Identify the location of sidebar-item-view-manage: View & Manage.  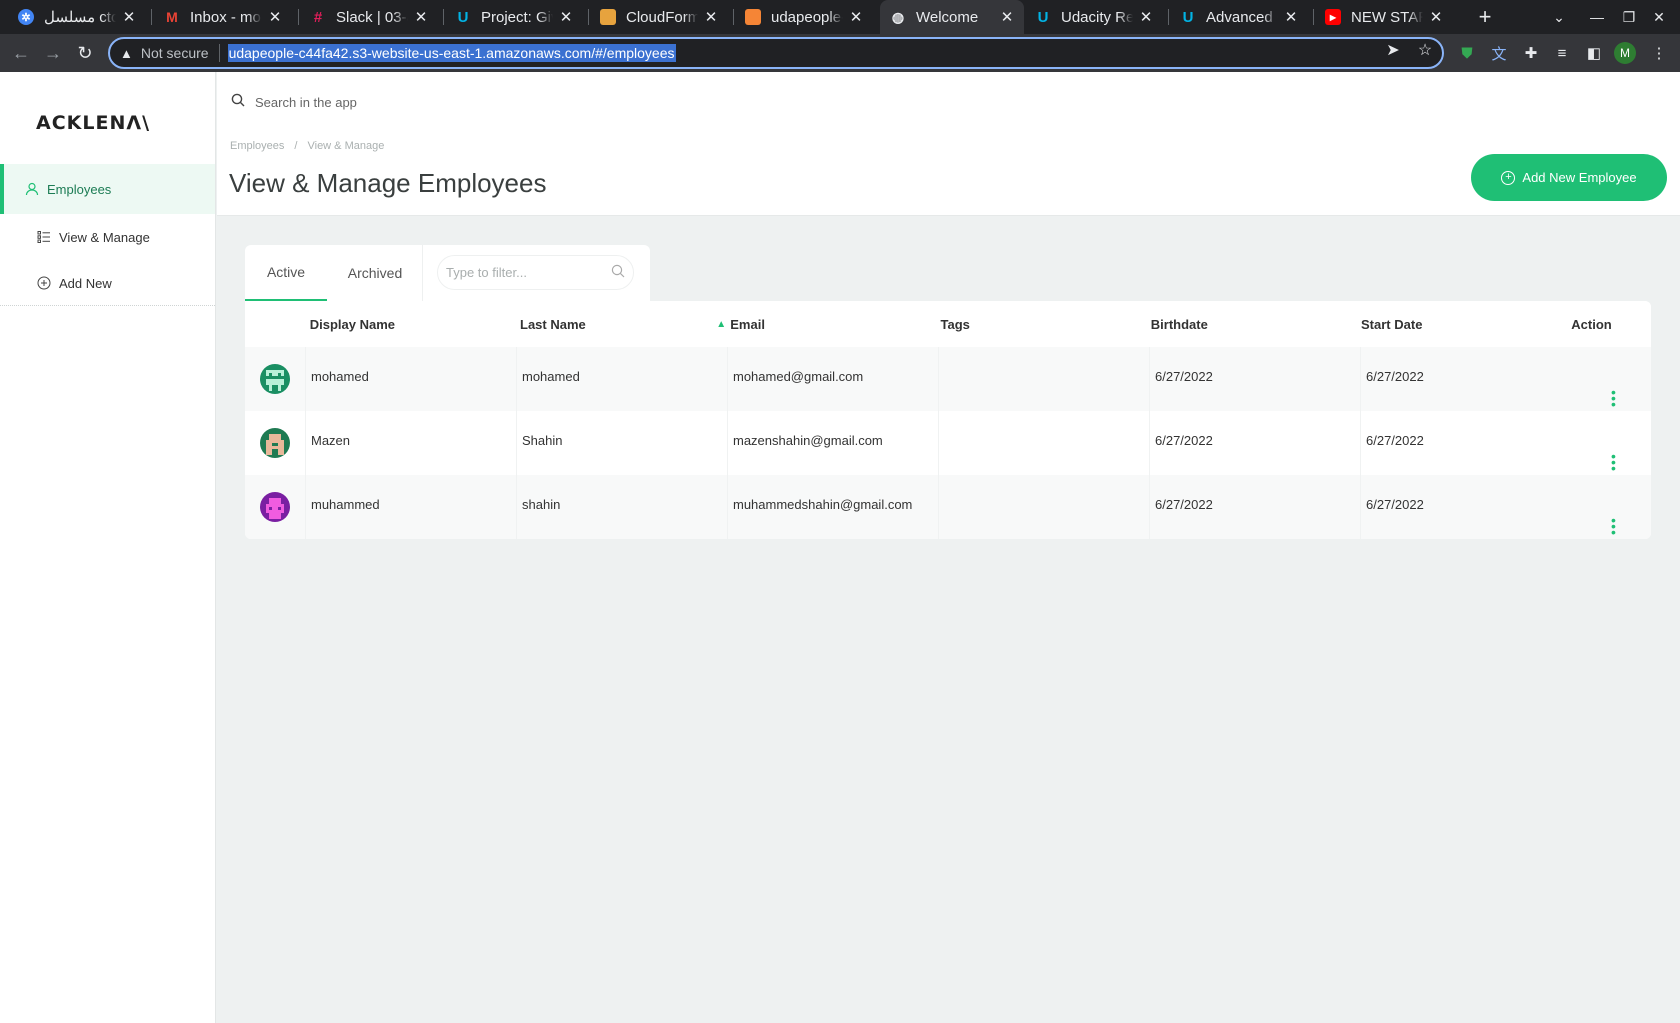
(107, 237).